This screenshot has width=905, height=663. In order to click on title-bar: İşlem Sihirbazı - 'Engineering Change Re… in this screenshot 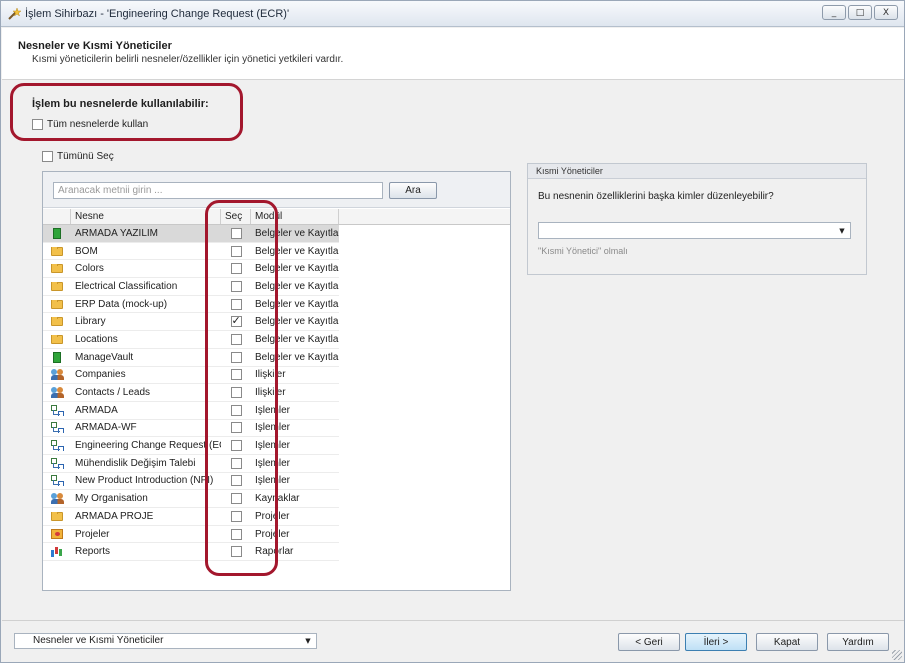, I will do `click(452, 14)`.